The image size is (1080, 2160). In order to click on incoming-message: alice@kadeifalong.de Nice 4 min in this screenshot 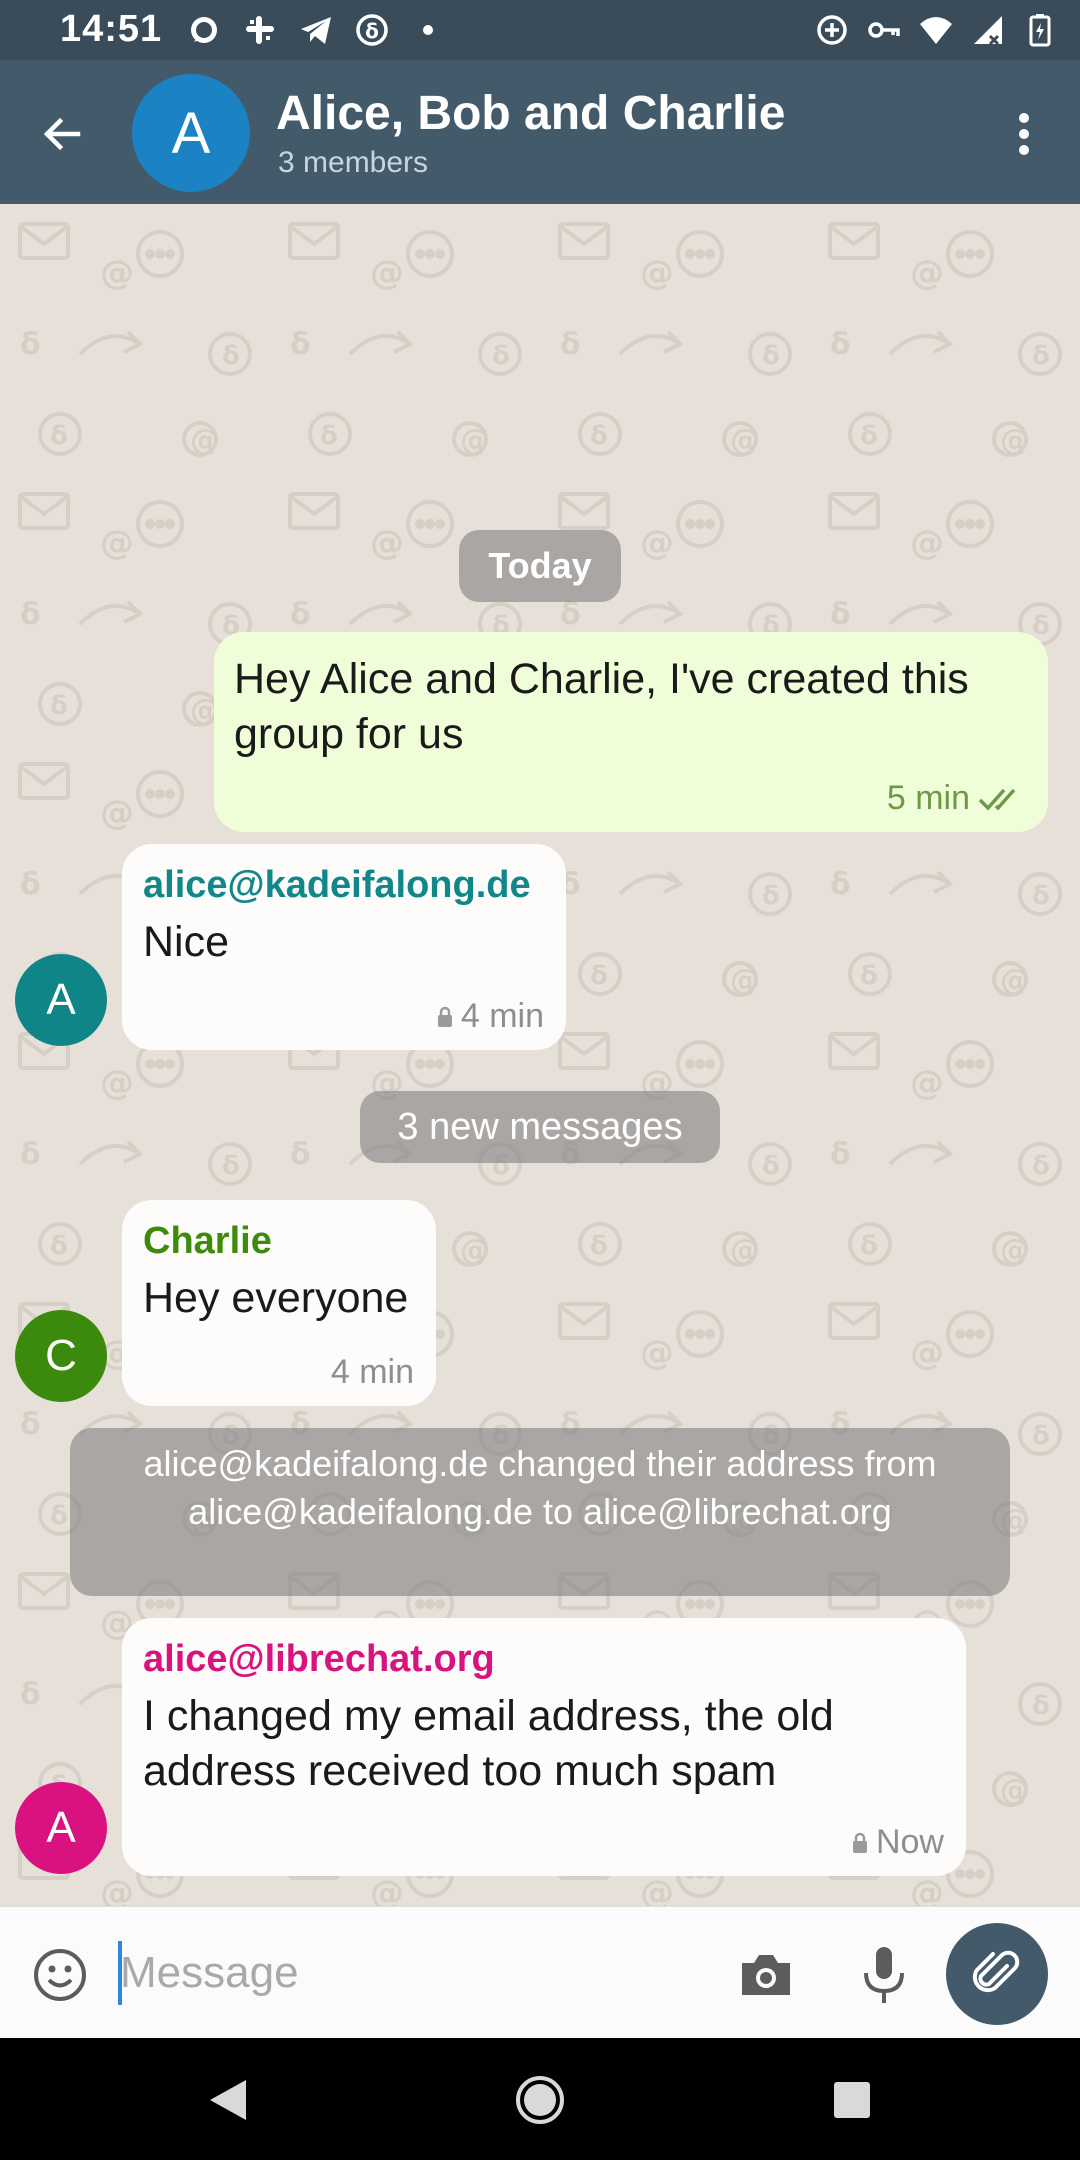, I will do `click(344, 947)`.